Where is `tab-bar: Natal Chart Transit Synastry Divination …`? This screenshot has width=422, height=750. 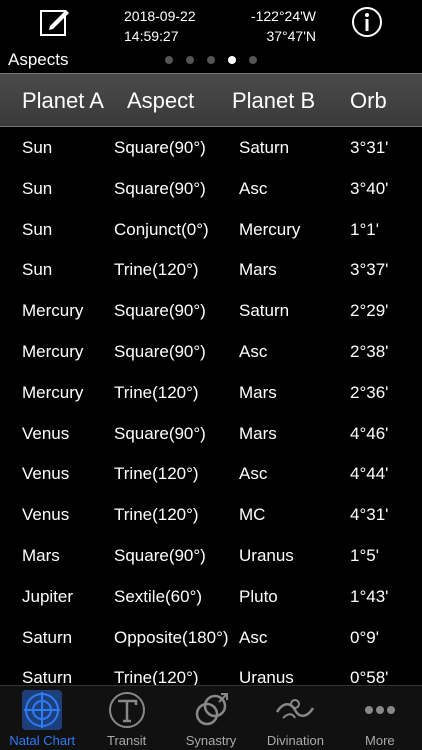
tab-bar: Natal Chart Transit Synastry Divination … is located at coordinates (211, 717).